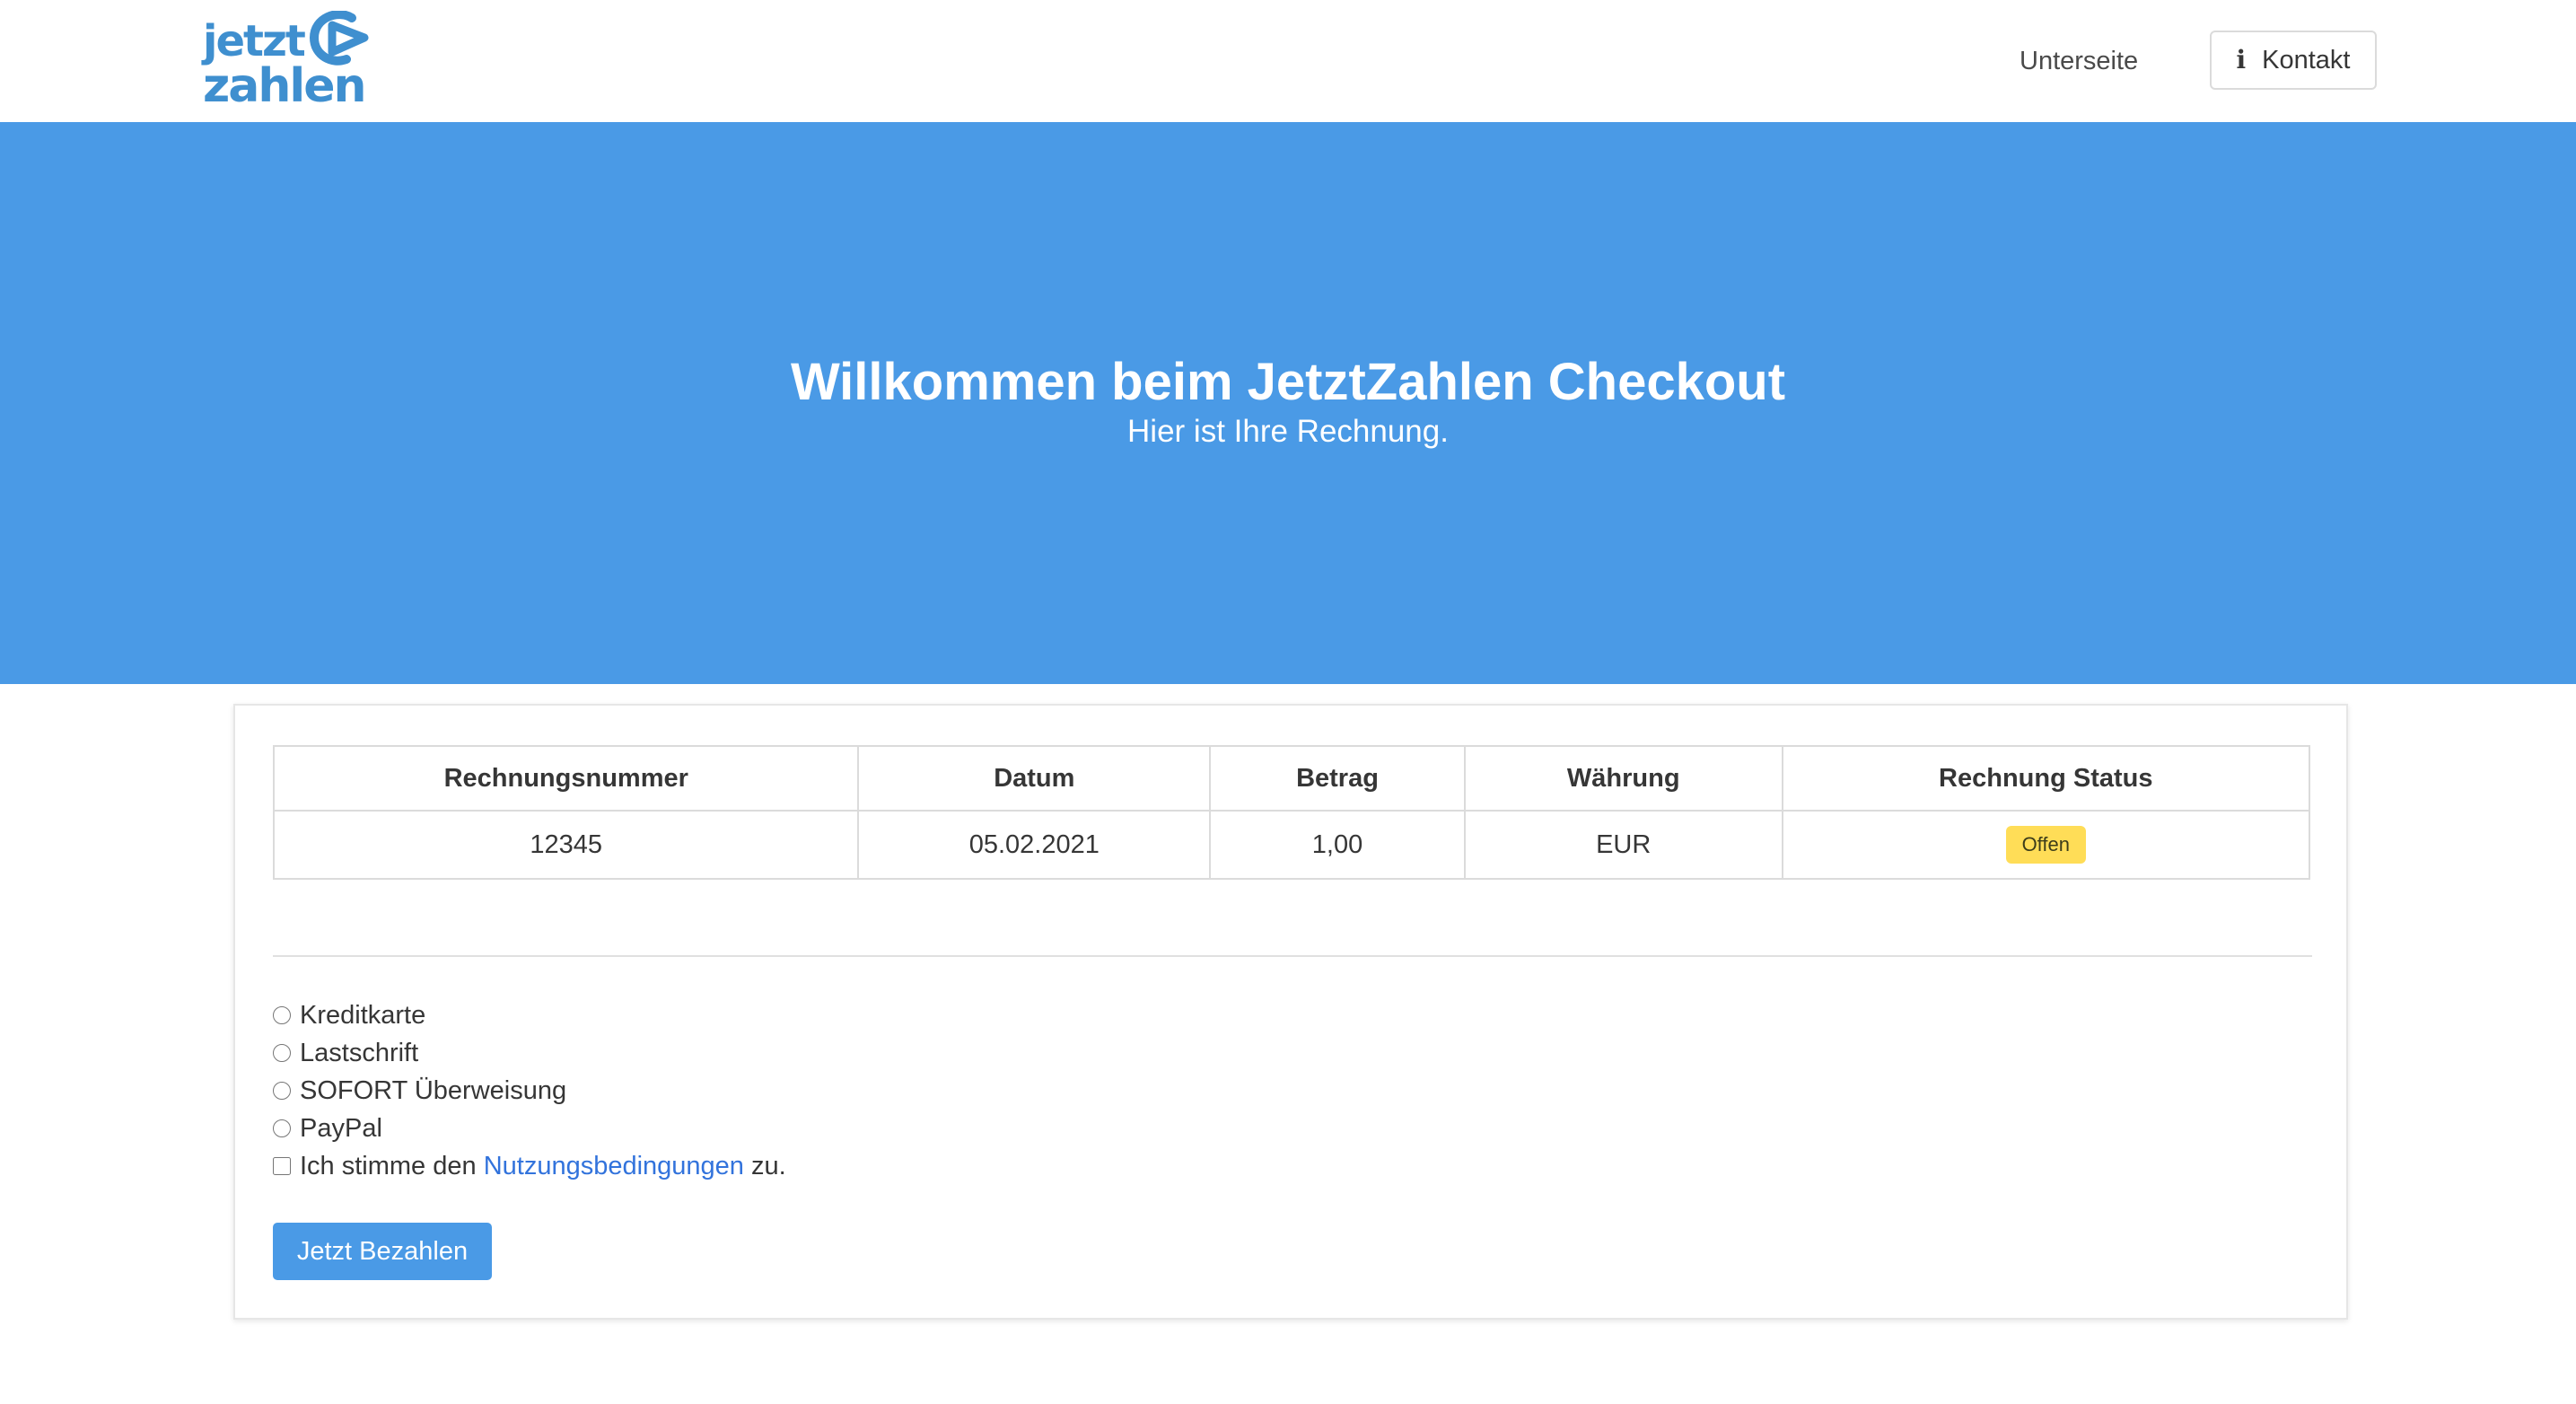  What do you see at coordinates (363, 1015) in the screenshot?
I see `option-label: Kreditkarte` at bounding box center [363, 1015].